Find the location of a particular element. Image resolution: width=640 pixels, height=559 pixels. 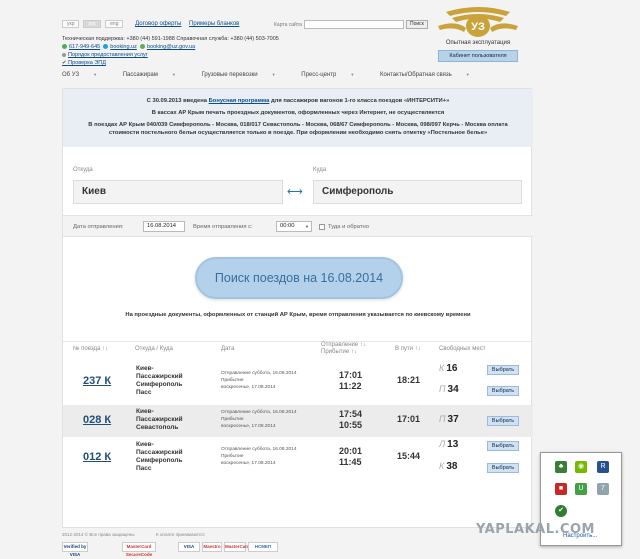

icq-link: 617-949-645 is located at coordinates (84, 47).